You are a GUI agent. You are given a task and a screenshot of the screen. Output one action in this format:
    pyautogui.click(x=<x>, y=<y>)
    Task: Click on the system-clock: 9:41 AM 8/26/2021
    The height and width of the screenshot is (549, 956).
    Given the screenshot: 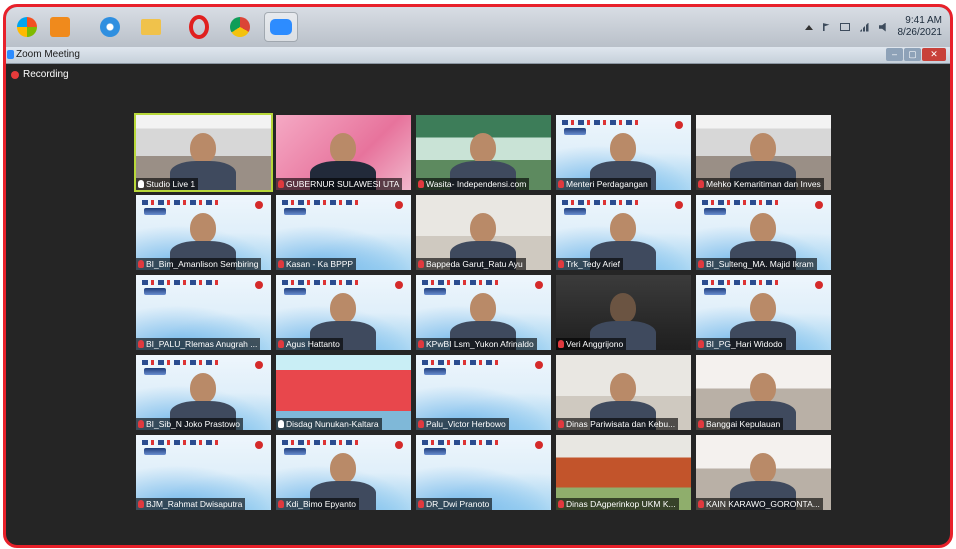 What is the action you would take?
    pyautogui.click(x=920, y=27)
    